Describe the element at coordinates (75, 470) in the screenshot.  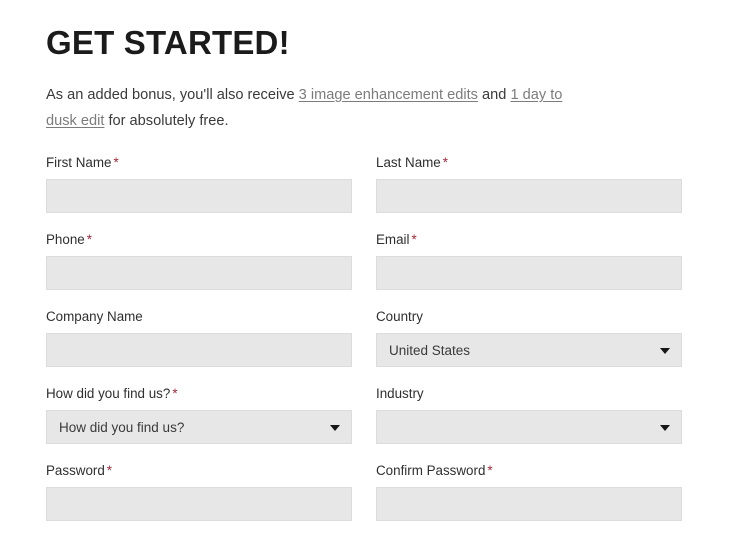
I see `label-text: Password` at that location.